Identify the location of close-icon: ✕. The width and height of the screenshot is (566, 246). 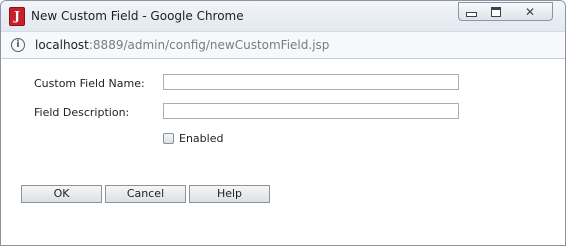
(530, 11).